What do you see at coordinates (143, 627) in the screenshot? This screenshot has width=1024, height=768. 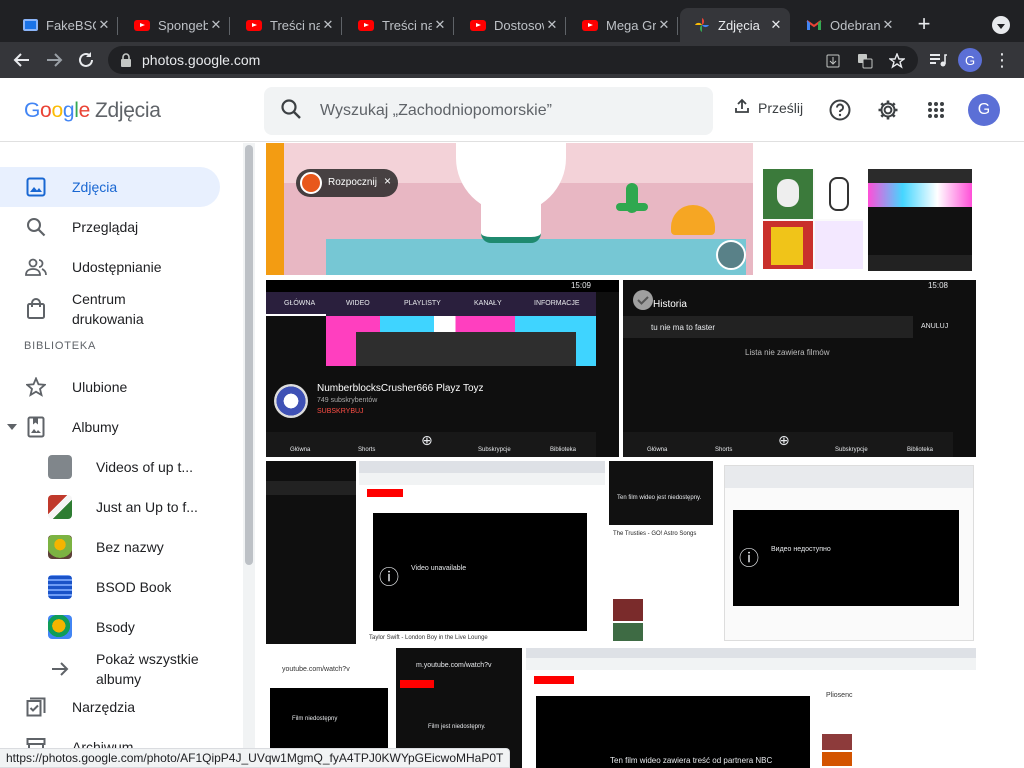 I see `album-item: Bsody` at bounding box center [143, 627].